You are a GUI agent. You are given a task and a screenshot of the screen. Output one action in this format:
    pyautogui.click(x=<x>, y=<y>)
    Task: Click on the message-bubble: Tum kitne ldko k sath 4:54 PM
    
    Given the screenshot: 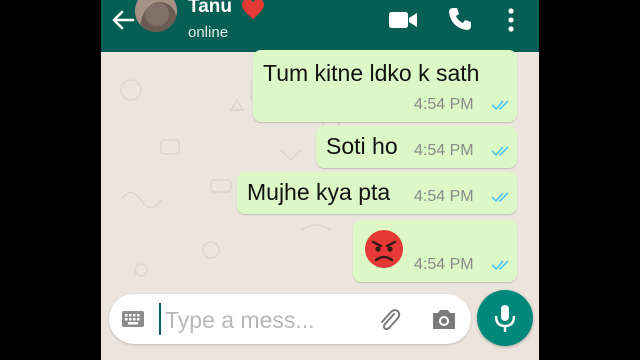 What is the action you would take?
    pyautogui.click(x=385, y=86)
    